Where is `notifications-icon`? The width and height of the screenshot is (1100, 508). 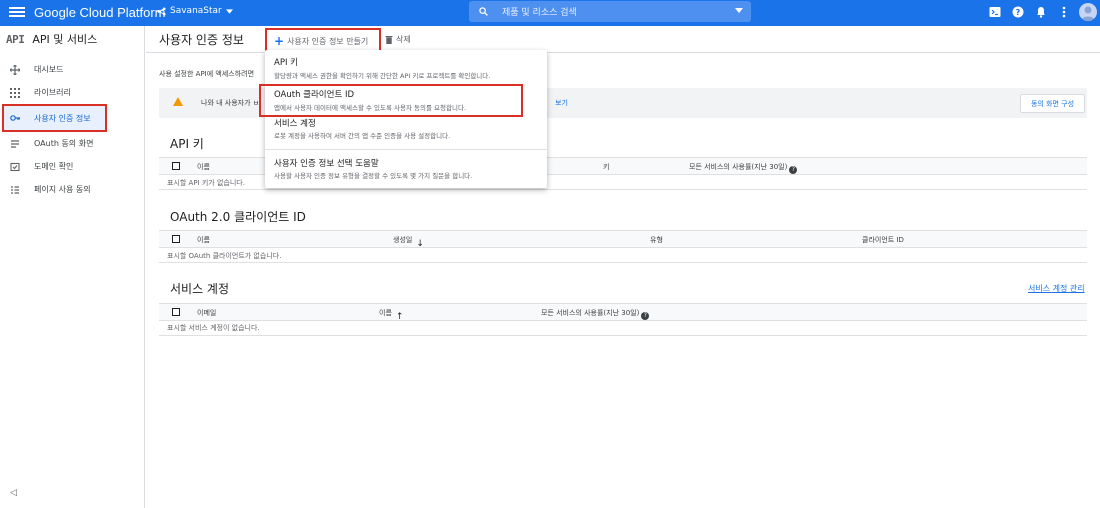 notifications-icon is located at coordinates (1041, 12).